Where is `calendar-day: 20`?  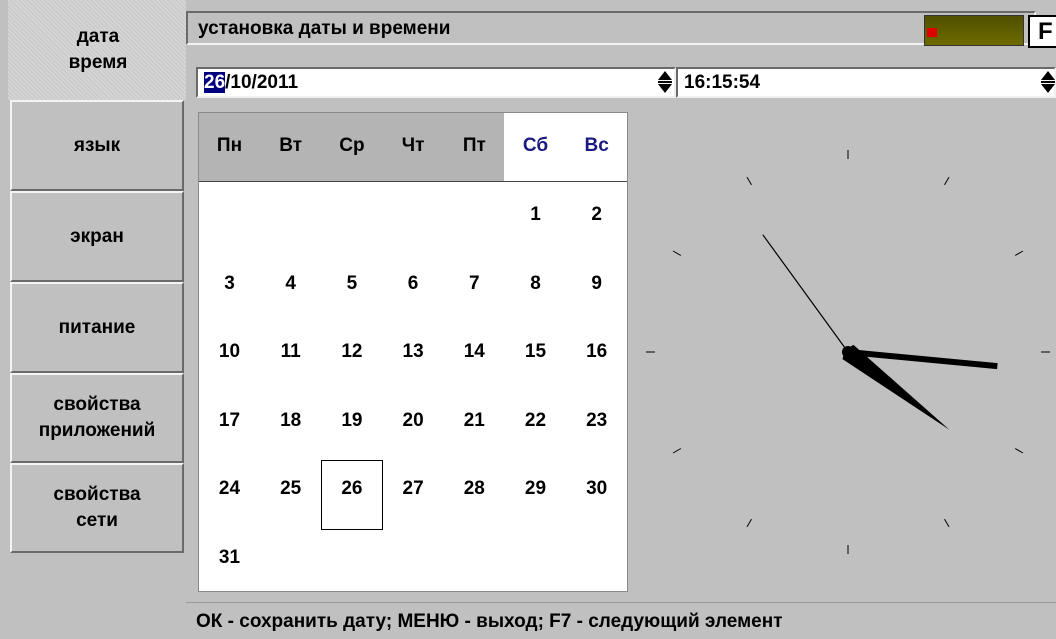 calendar-day: 20 is located at coordinates (413, 421).